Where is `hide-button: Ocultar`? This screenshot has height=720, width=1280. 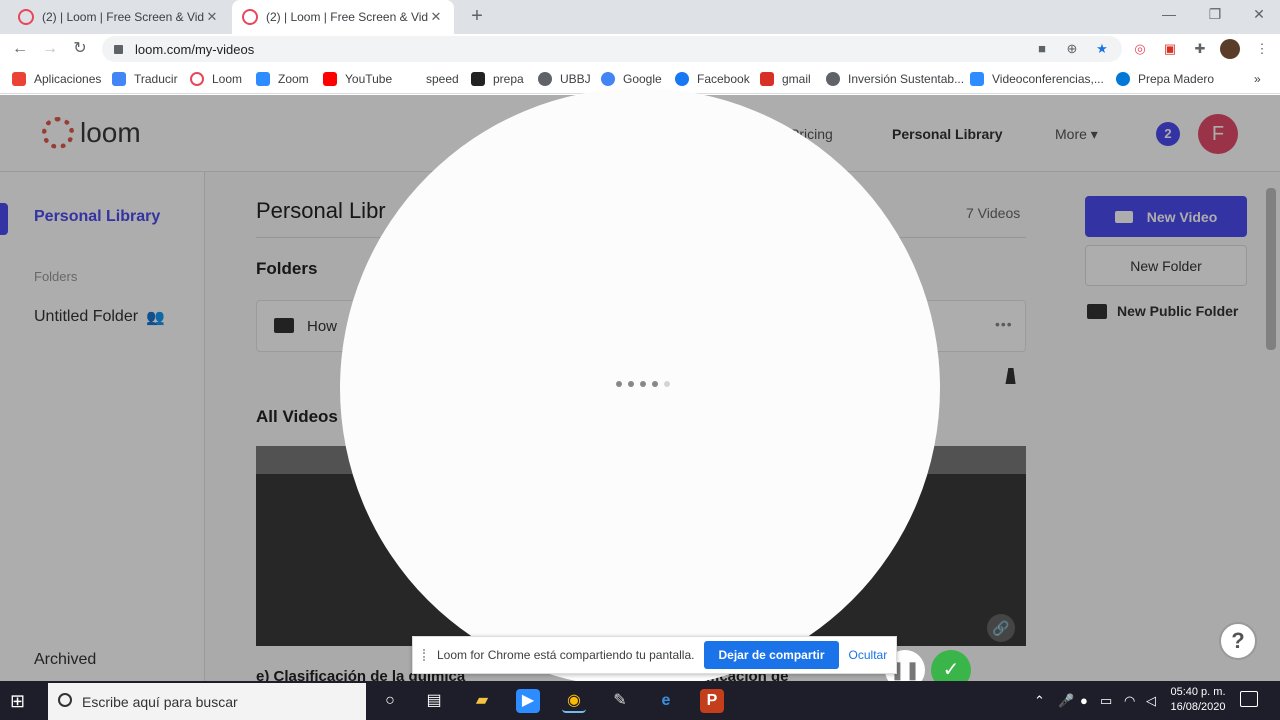
hide-button: Ocultar is located at coordinates (868, 655).